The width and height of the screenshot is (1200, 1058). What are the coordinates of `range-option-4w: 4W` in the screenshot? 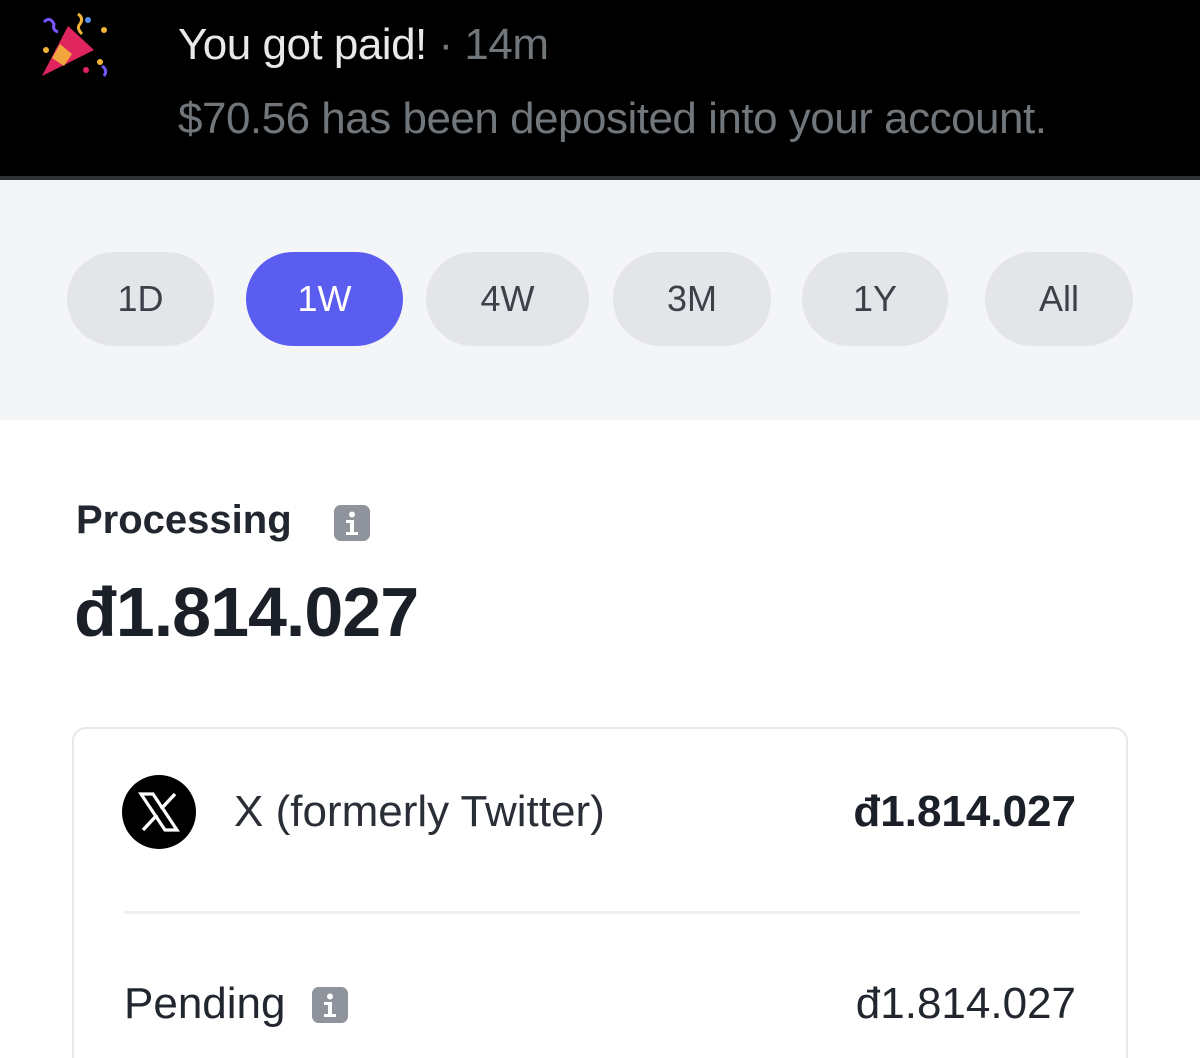 It's located at (507, 299).